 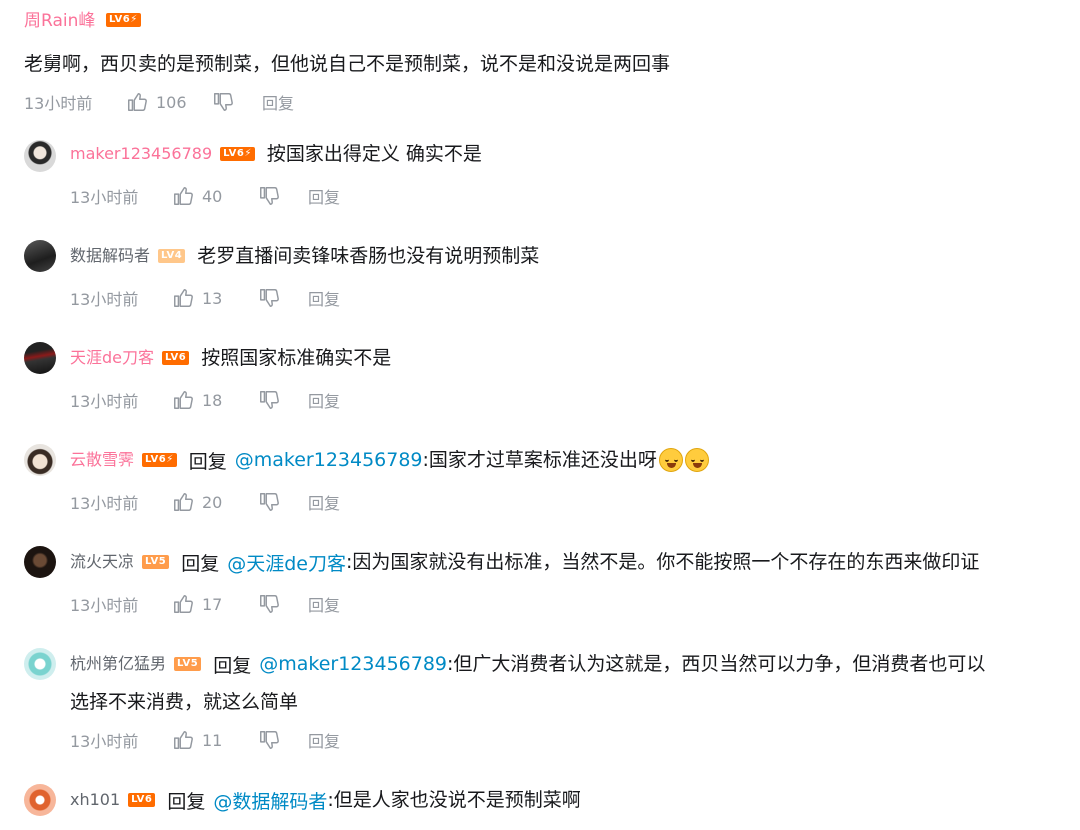 What do you see at coordinates (102, 460) in the screenshot?
I see `reply-username: 云散雪霁` at bounding box center [102, 460].